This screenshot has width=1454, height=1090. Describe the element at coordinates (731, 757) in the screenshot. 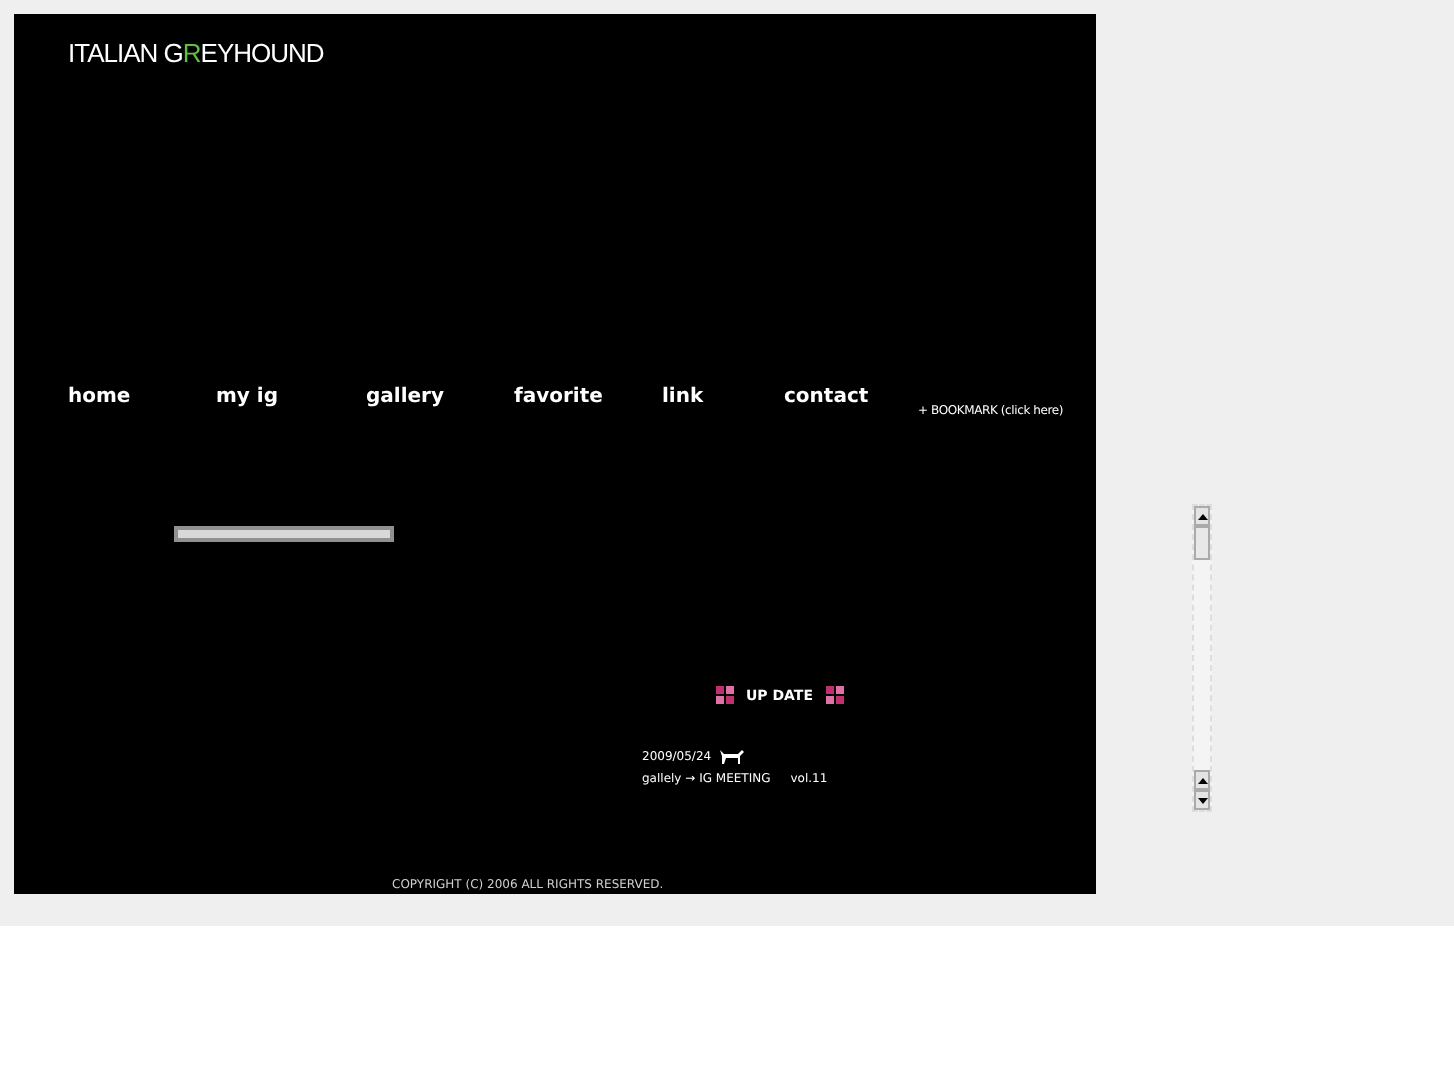

I see `dog-icon` at that location.